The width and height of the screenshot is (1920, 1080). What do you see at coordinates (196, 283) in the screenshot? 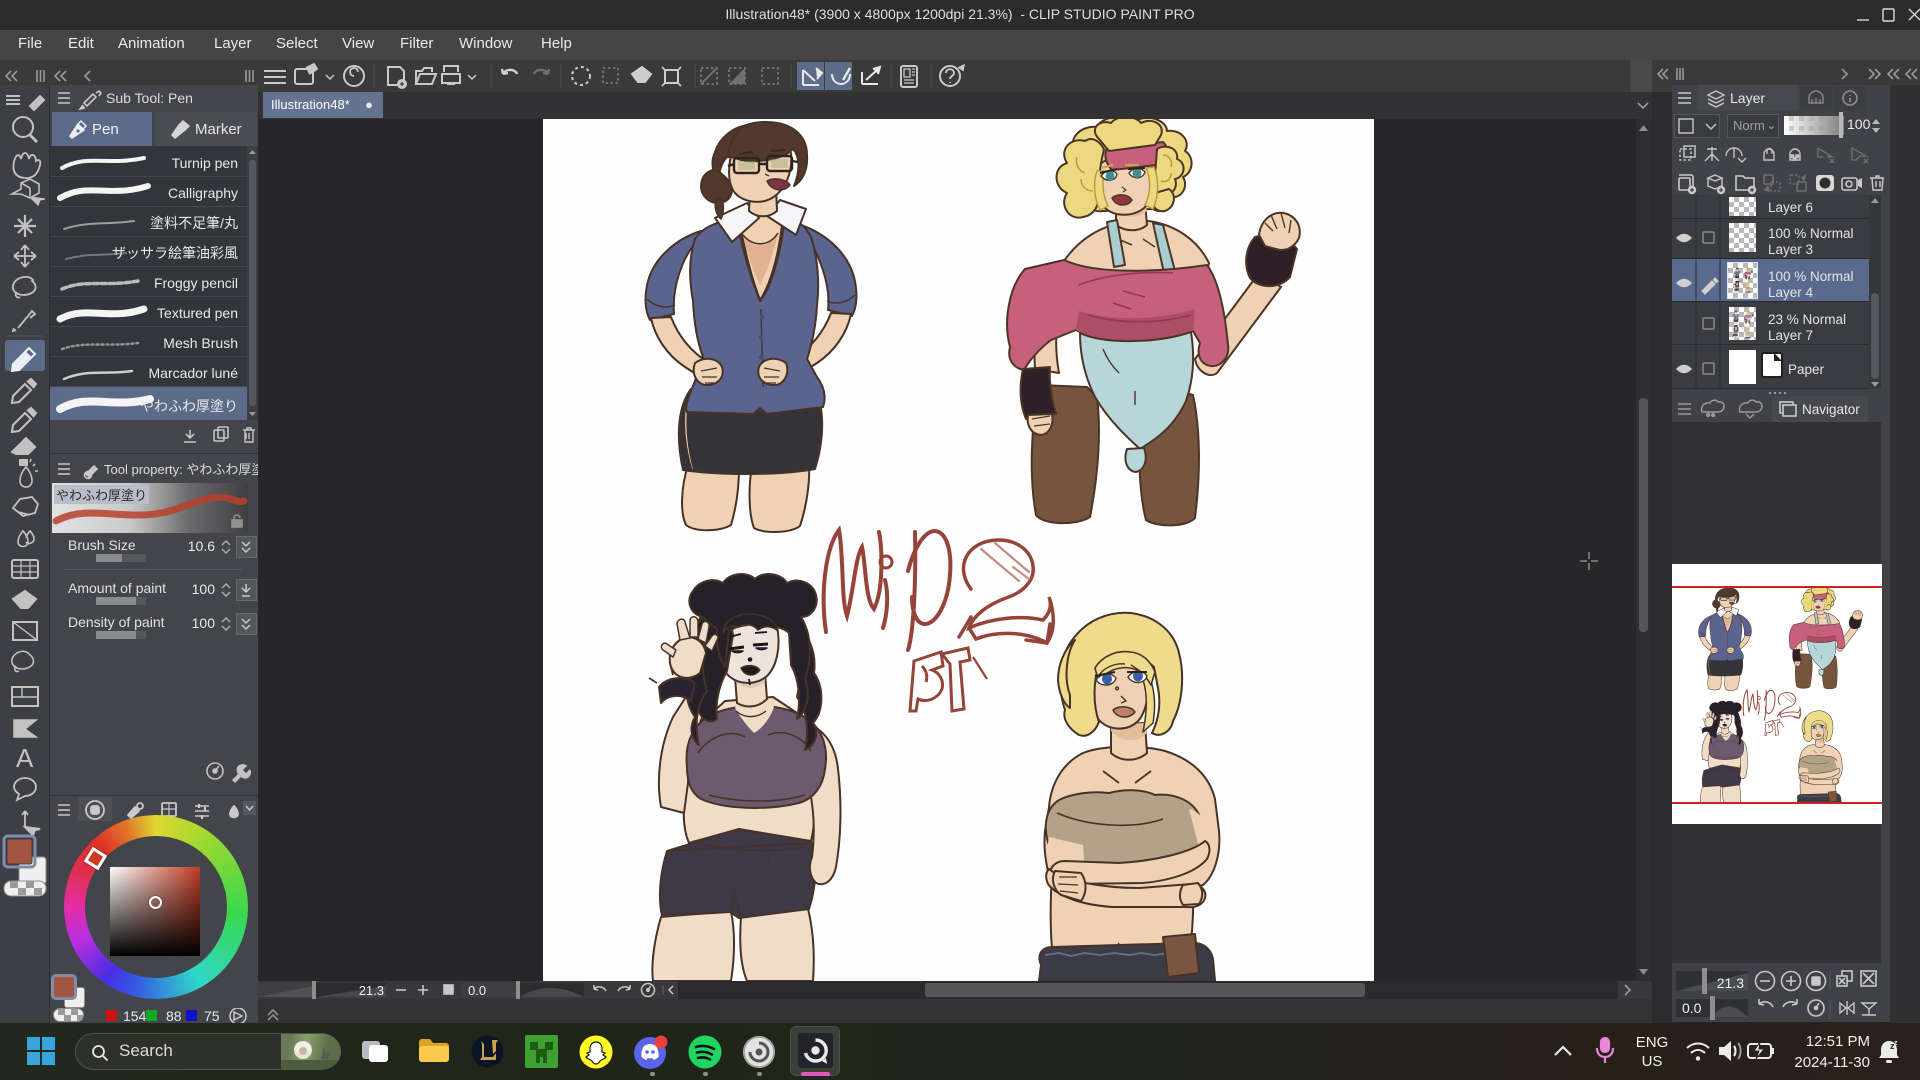
I see `svg-text: Froggy pencil` at bounding box center [196, 283].